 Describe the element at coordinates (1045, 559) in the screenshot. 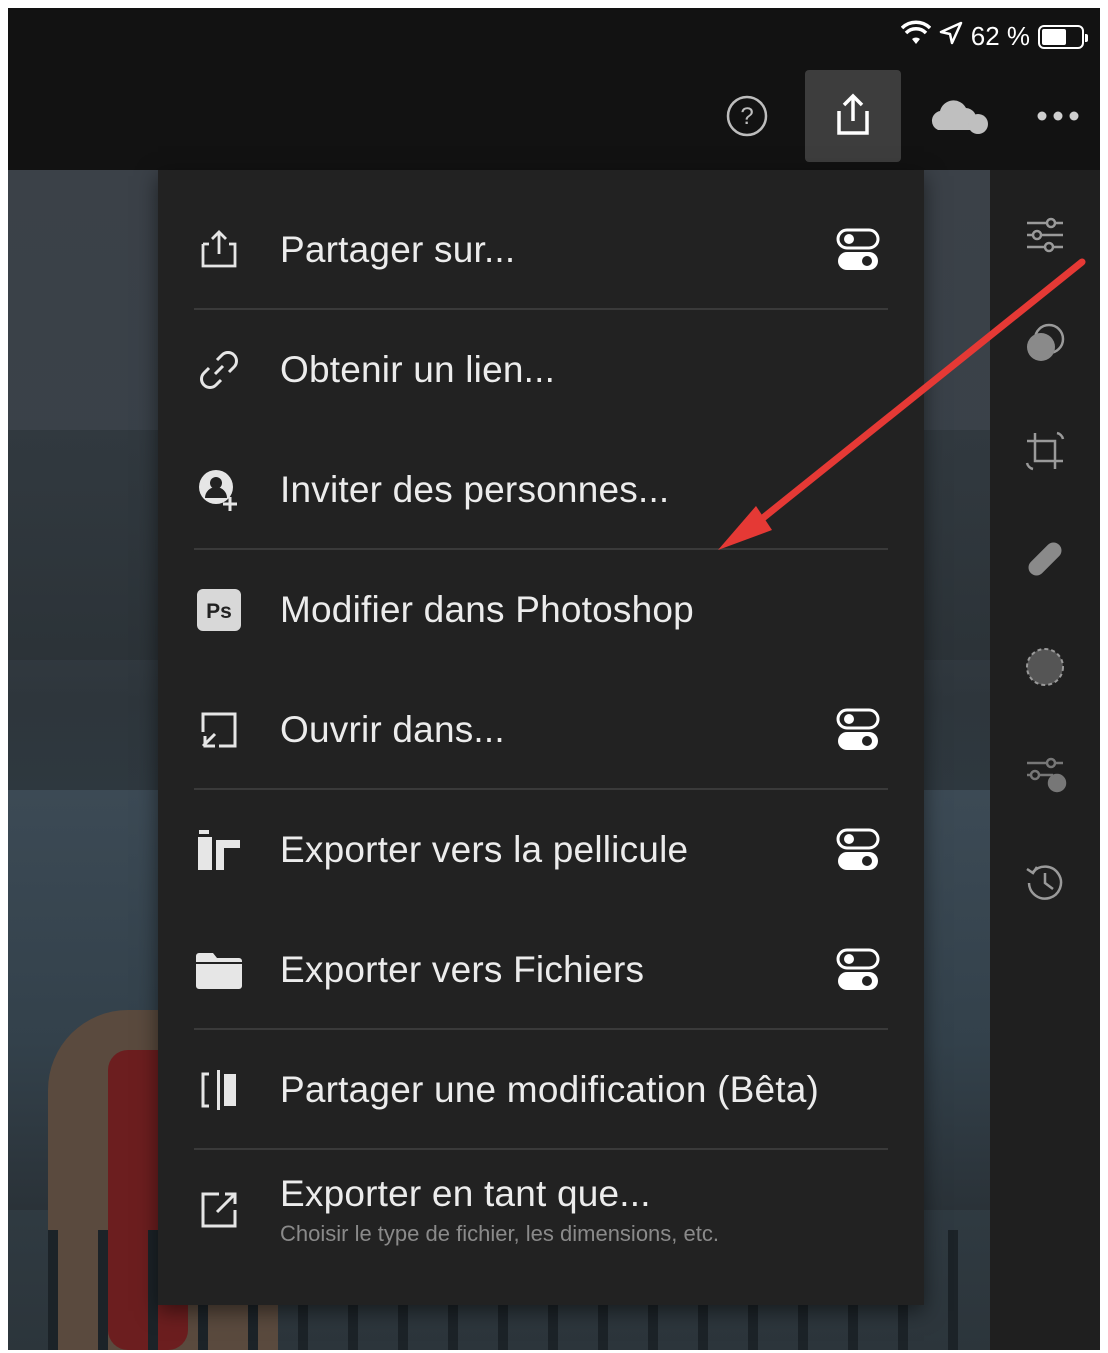

I see `healing-icon` at that location.